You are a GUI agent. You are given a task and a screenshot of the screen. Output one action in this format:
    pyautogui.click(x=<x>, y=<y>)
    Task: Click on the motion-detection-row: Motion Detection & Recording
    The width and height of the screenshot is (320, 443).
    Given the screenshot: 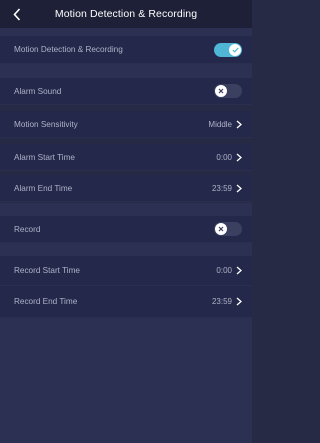 What is the action you would take?
    pyautogui.click(x=126, y=50)
    